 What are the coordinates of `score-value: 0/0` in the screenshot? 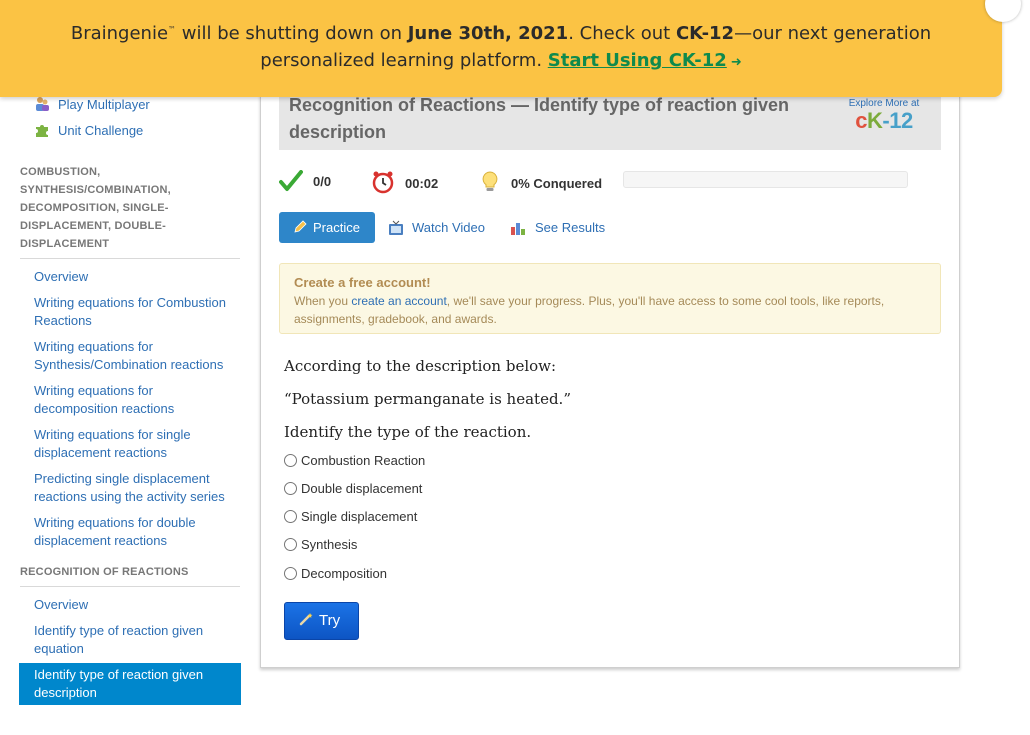 It's located at (322, 181).